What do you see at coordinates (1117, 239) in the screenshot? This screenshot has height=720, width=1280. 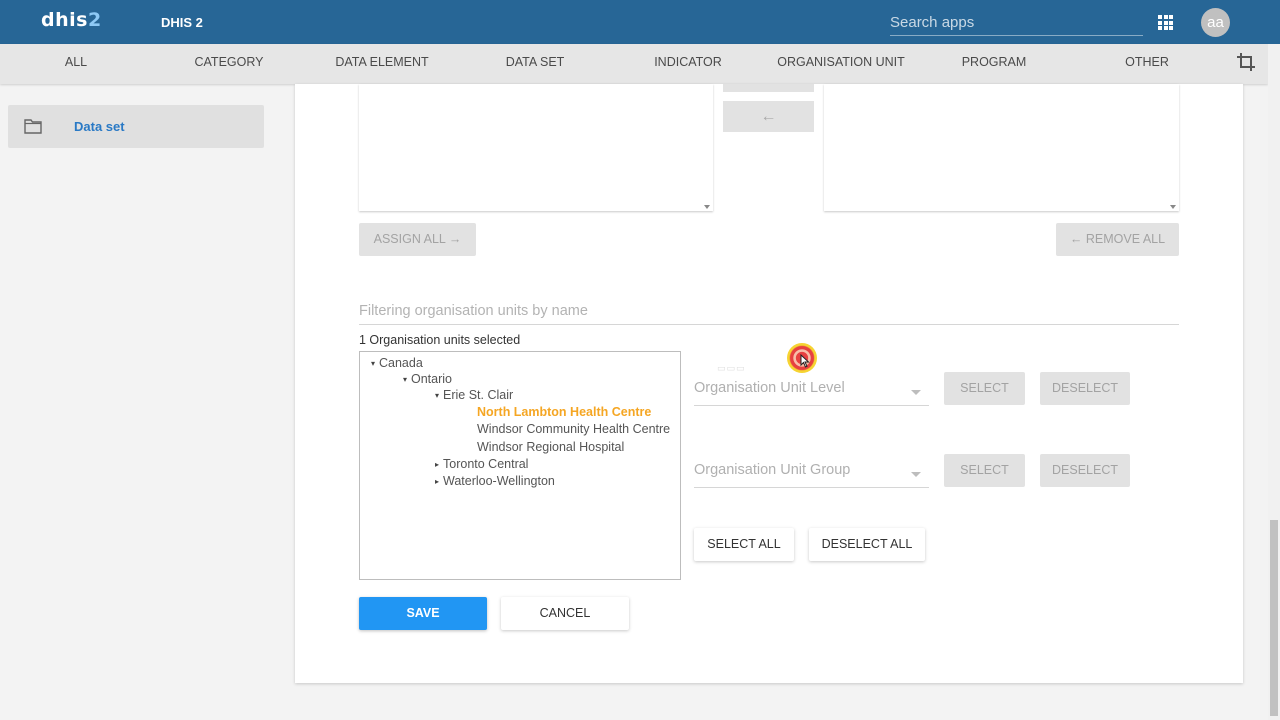 I see `remove-all-button: ← REMOVE ALL` at bounding box center [1117, 239].